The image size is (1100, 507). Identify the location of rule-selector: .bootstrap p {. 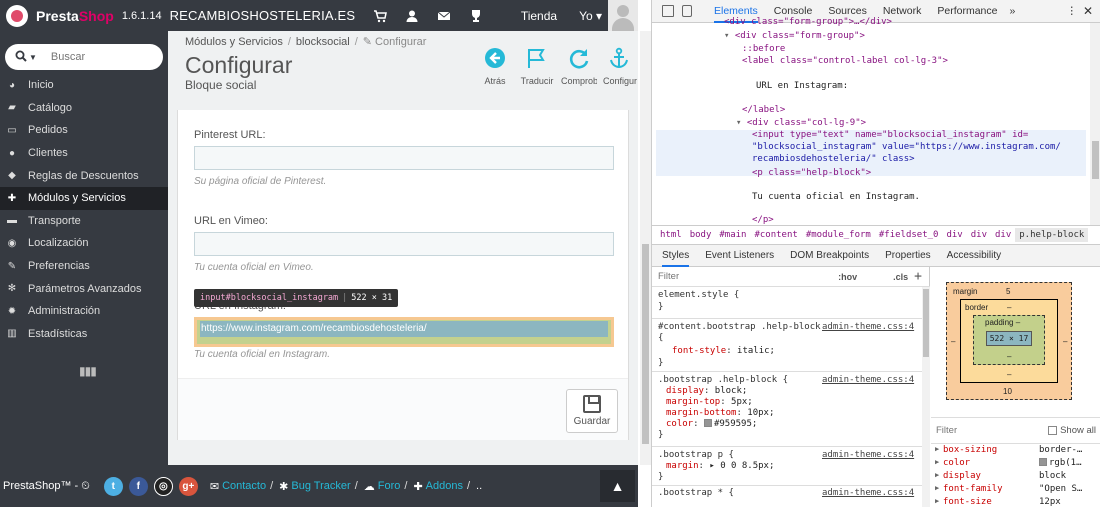
(696, 455).